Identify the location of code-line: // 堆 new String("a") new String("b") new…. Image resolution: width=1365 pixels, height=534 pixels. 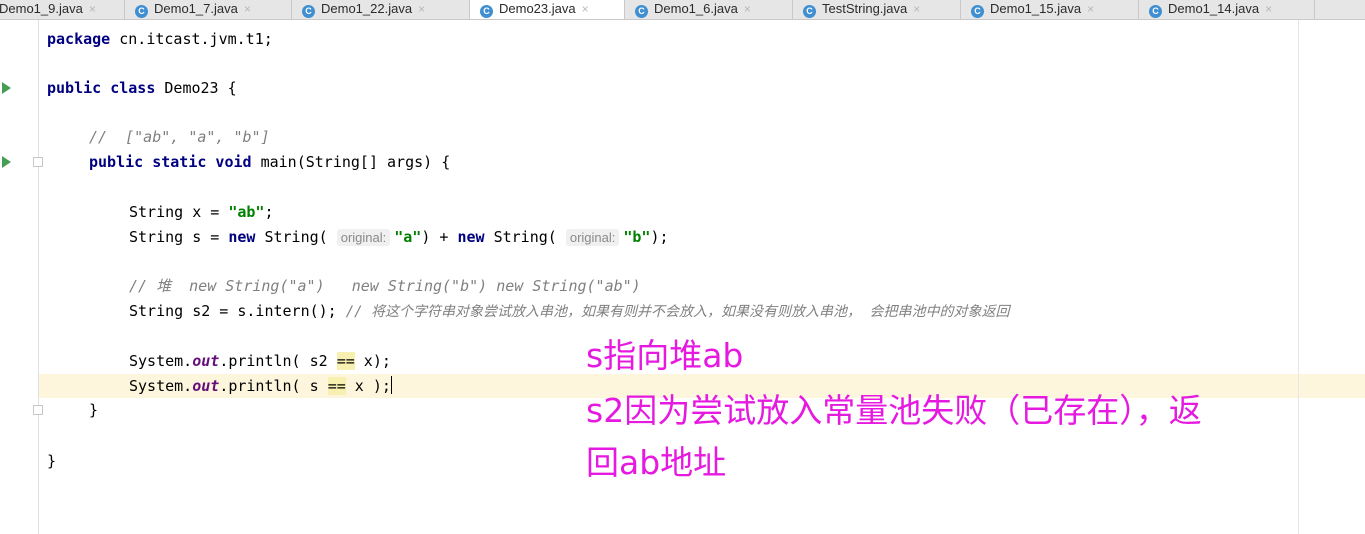
(385, 286).